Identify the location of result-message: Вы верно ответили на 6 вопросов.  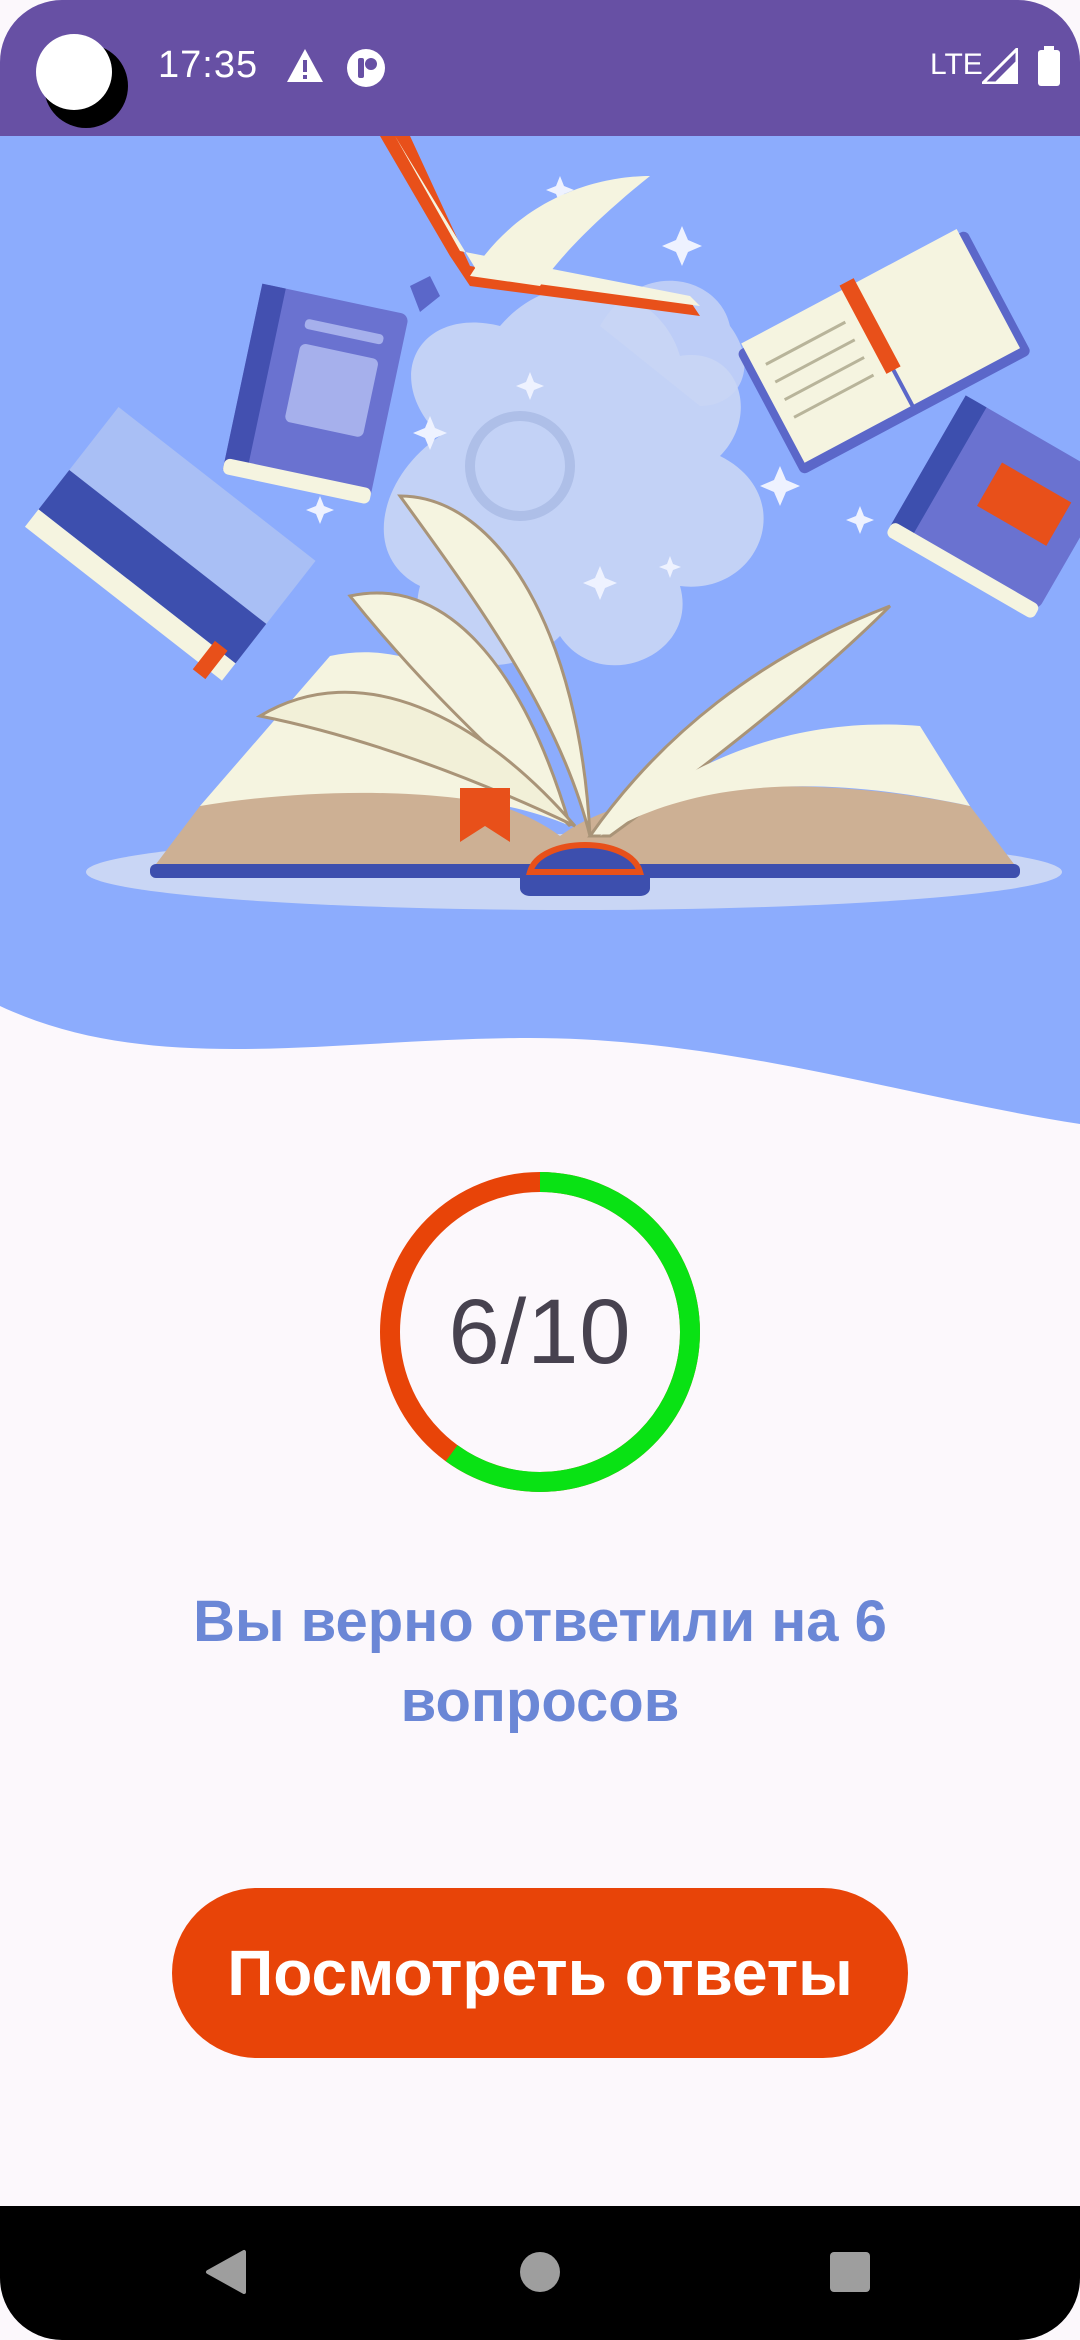
(540, 1661).